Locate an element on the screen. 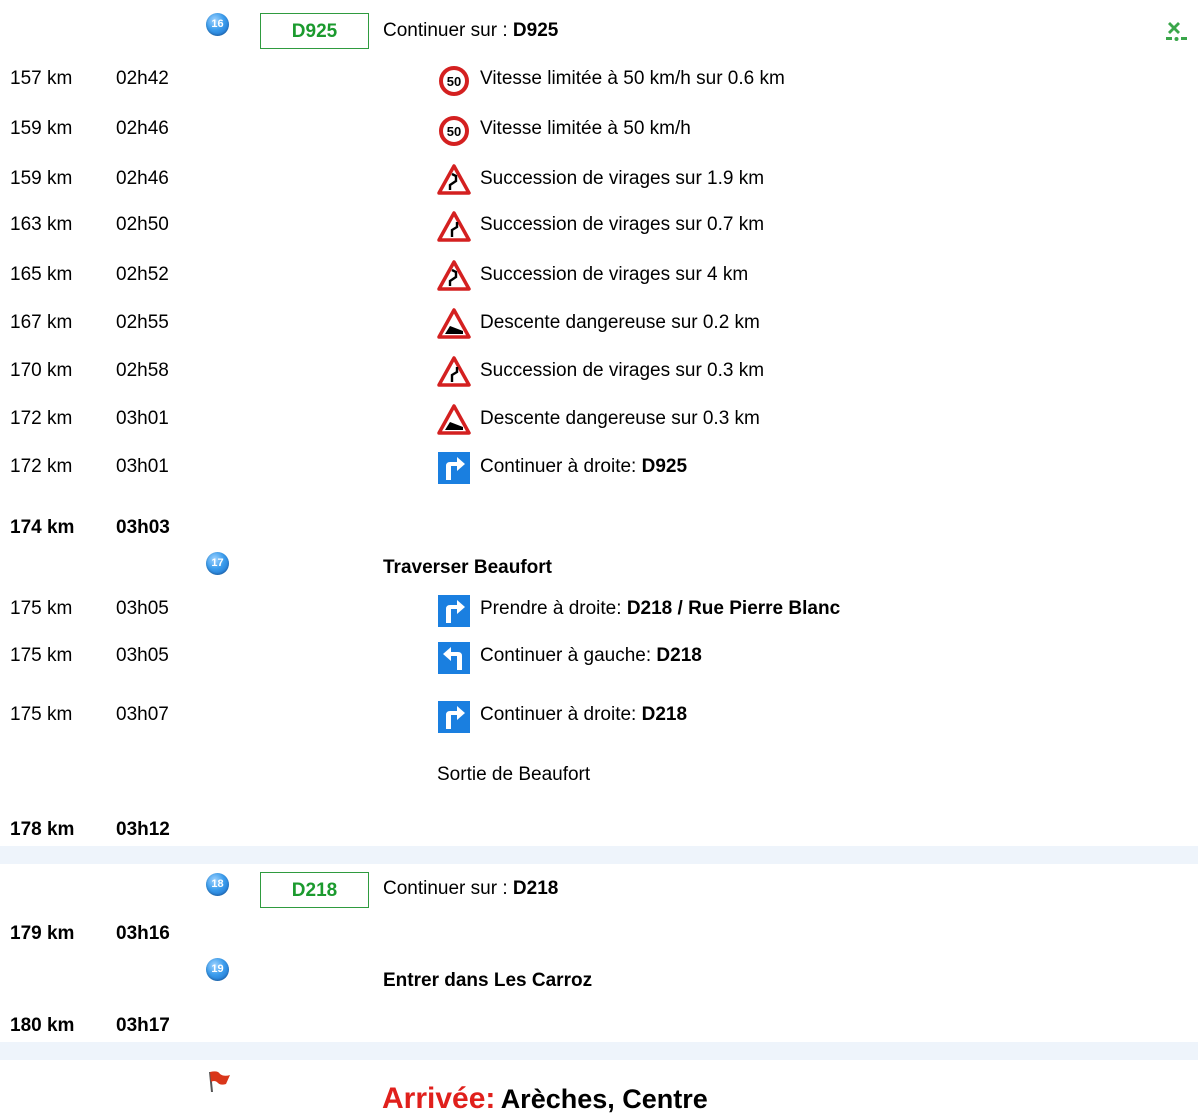 This screenshot has height=1117, width=1198. instruction-text: Descente dangereuse sur 0.2 km is located at coordinates (620, 322).